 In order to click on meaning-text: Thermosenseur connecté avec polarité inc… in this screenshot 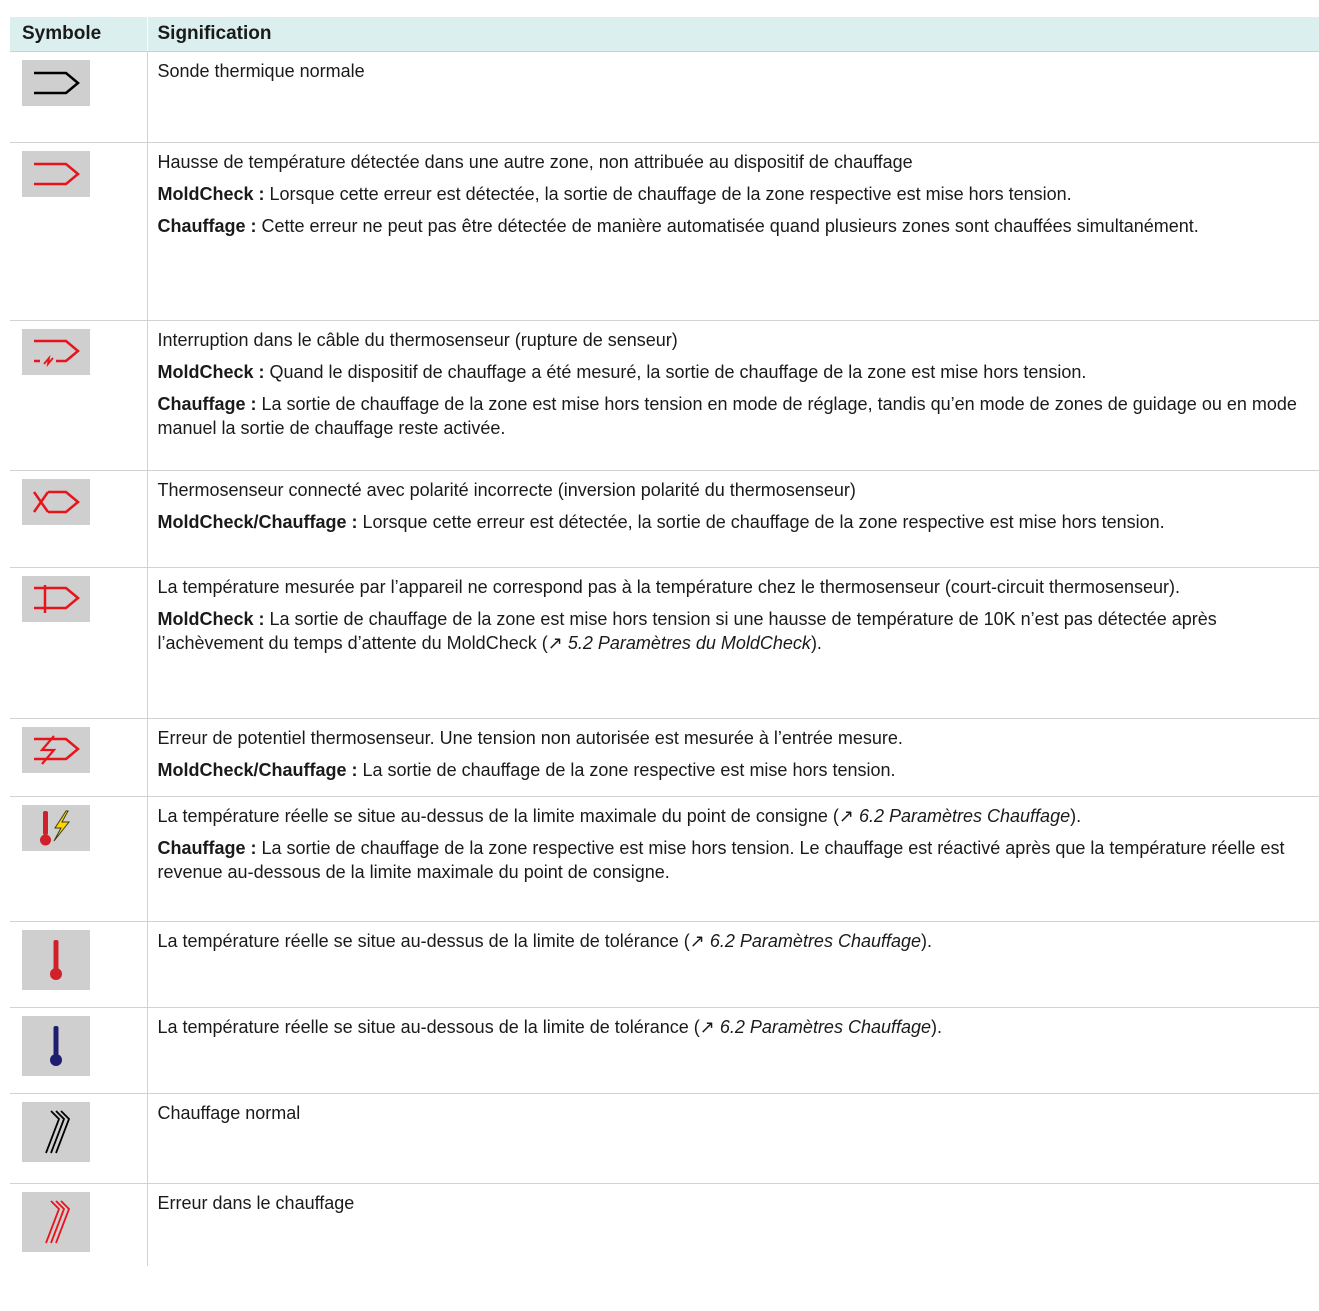, I will do `click(506, 490)`.